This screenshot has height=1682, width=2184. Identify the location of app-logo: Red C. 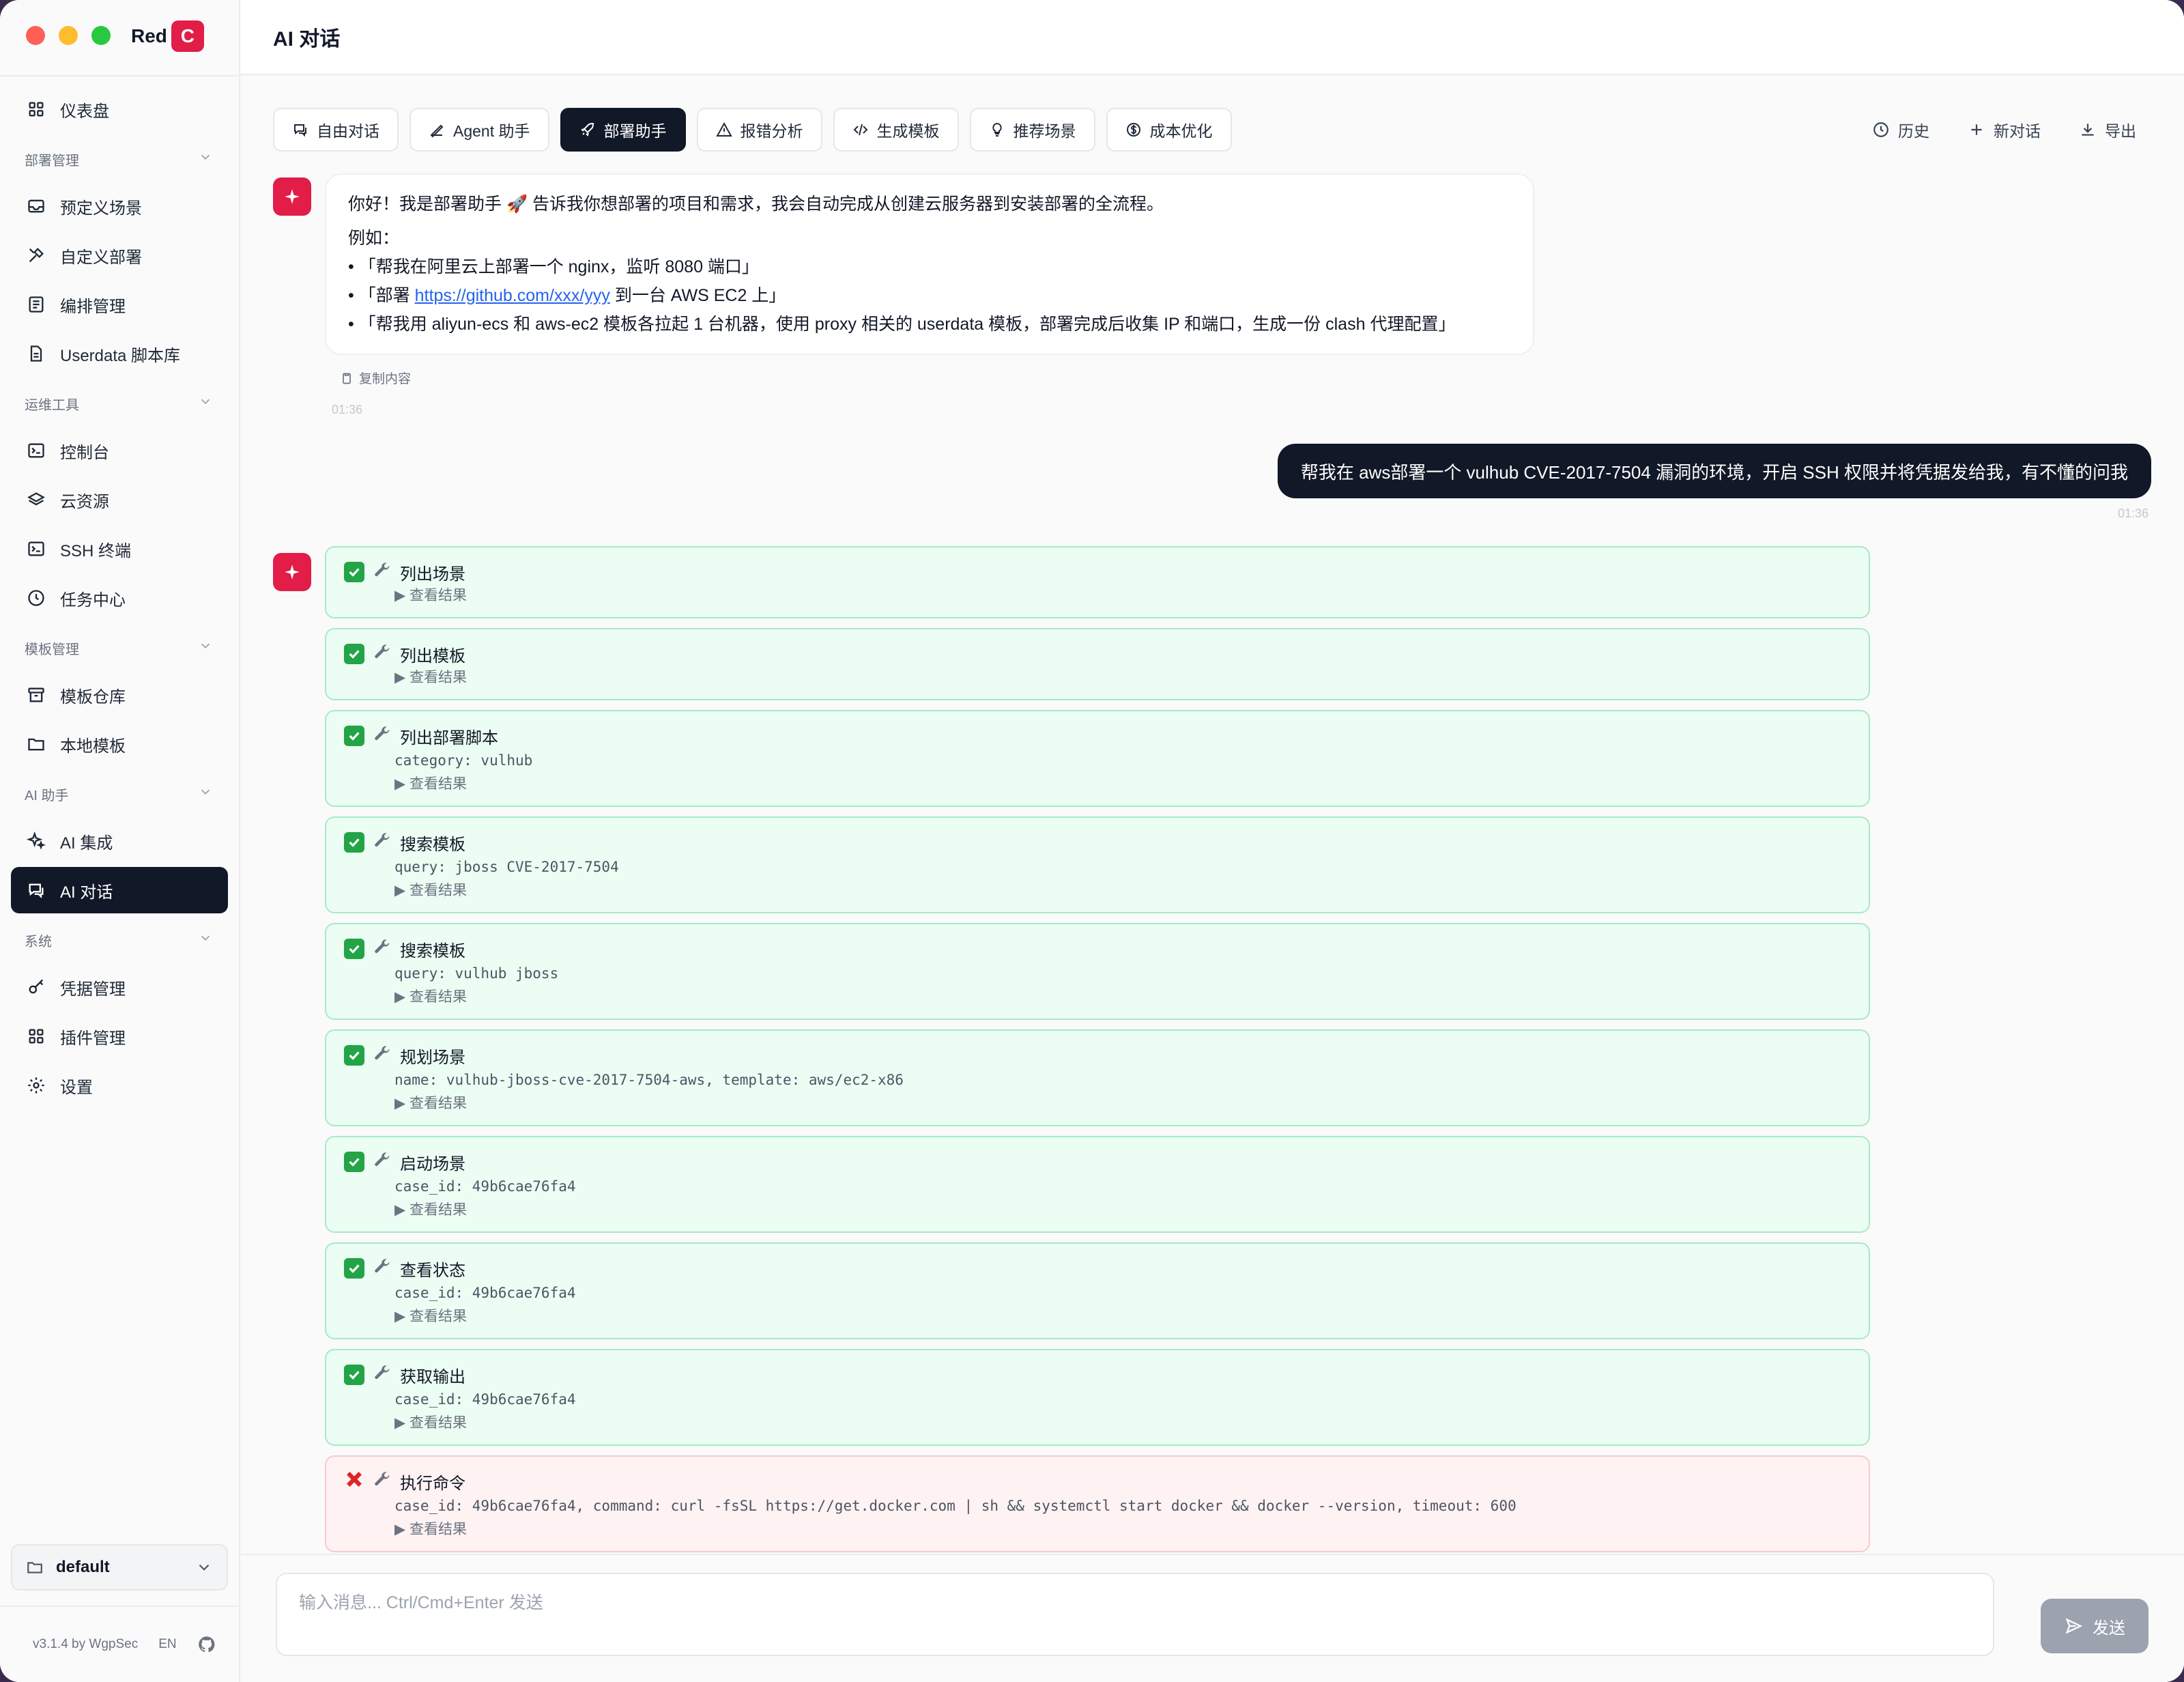
(167, 36).